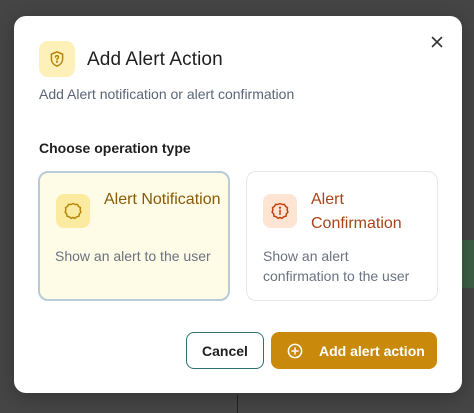 This screenshot has height=413, width=474. Describe the element at coordinates (295, 351) in the screenshot. I see `plus-circle-icon` at that location.